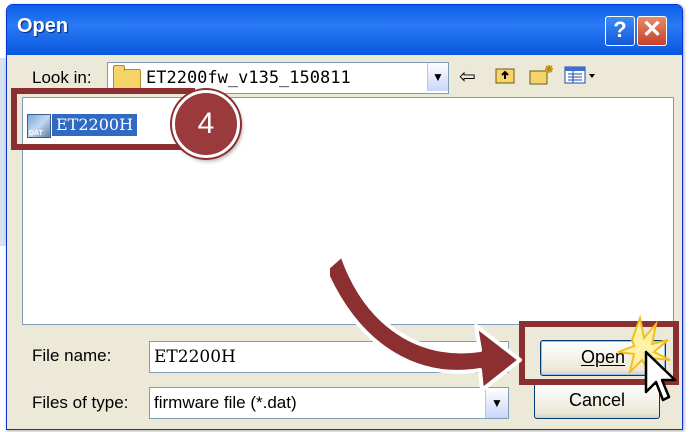 The width and height of the screenshot is (691, 432). I want to click on file-name-label: File name:, so click(72, 355).